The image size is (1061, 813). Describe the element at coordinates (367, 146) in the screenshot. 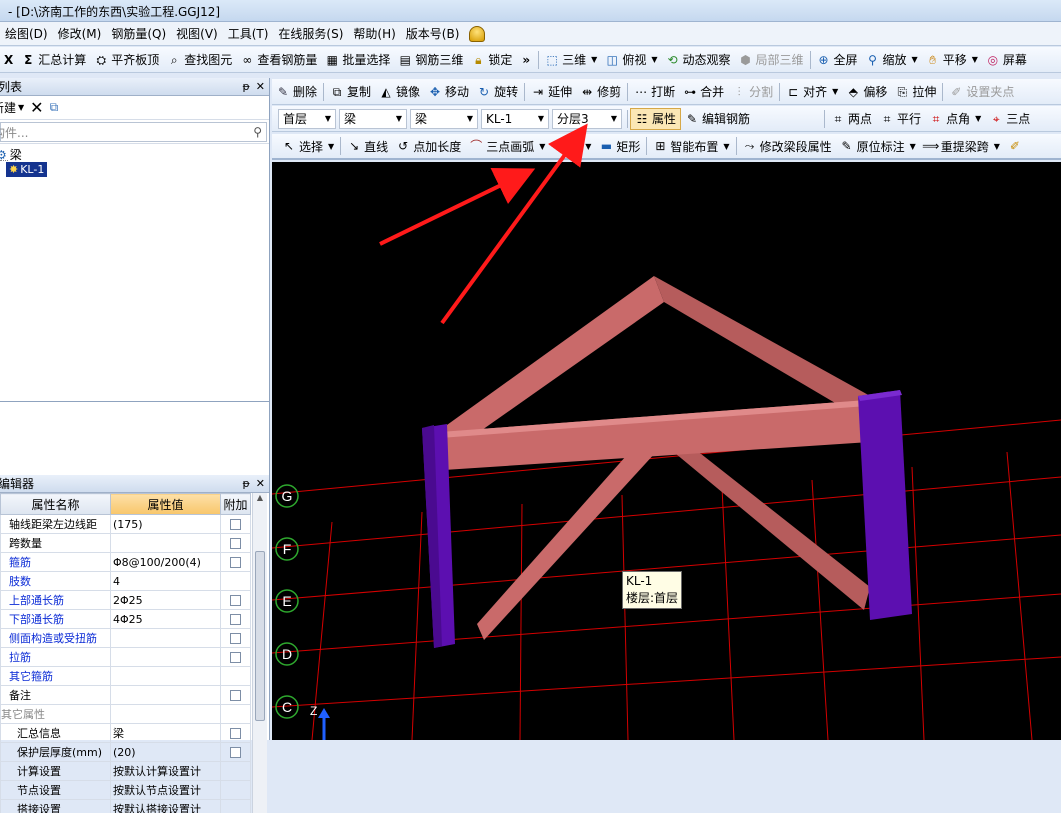

I see `line-button: ↘直线` at that location.